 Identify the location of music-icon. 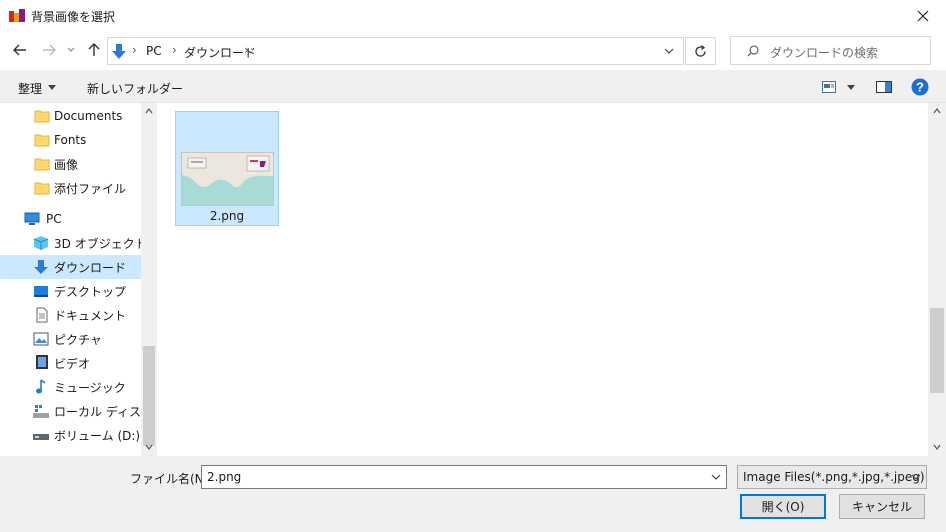
(41, 386).